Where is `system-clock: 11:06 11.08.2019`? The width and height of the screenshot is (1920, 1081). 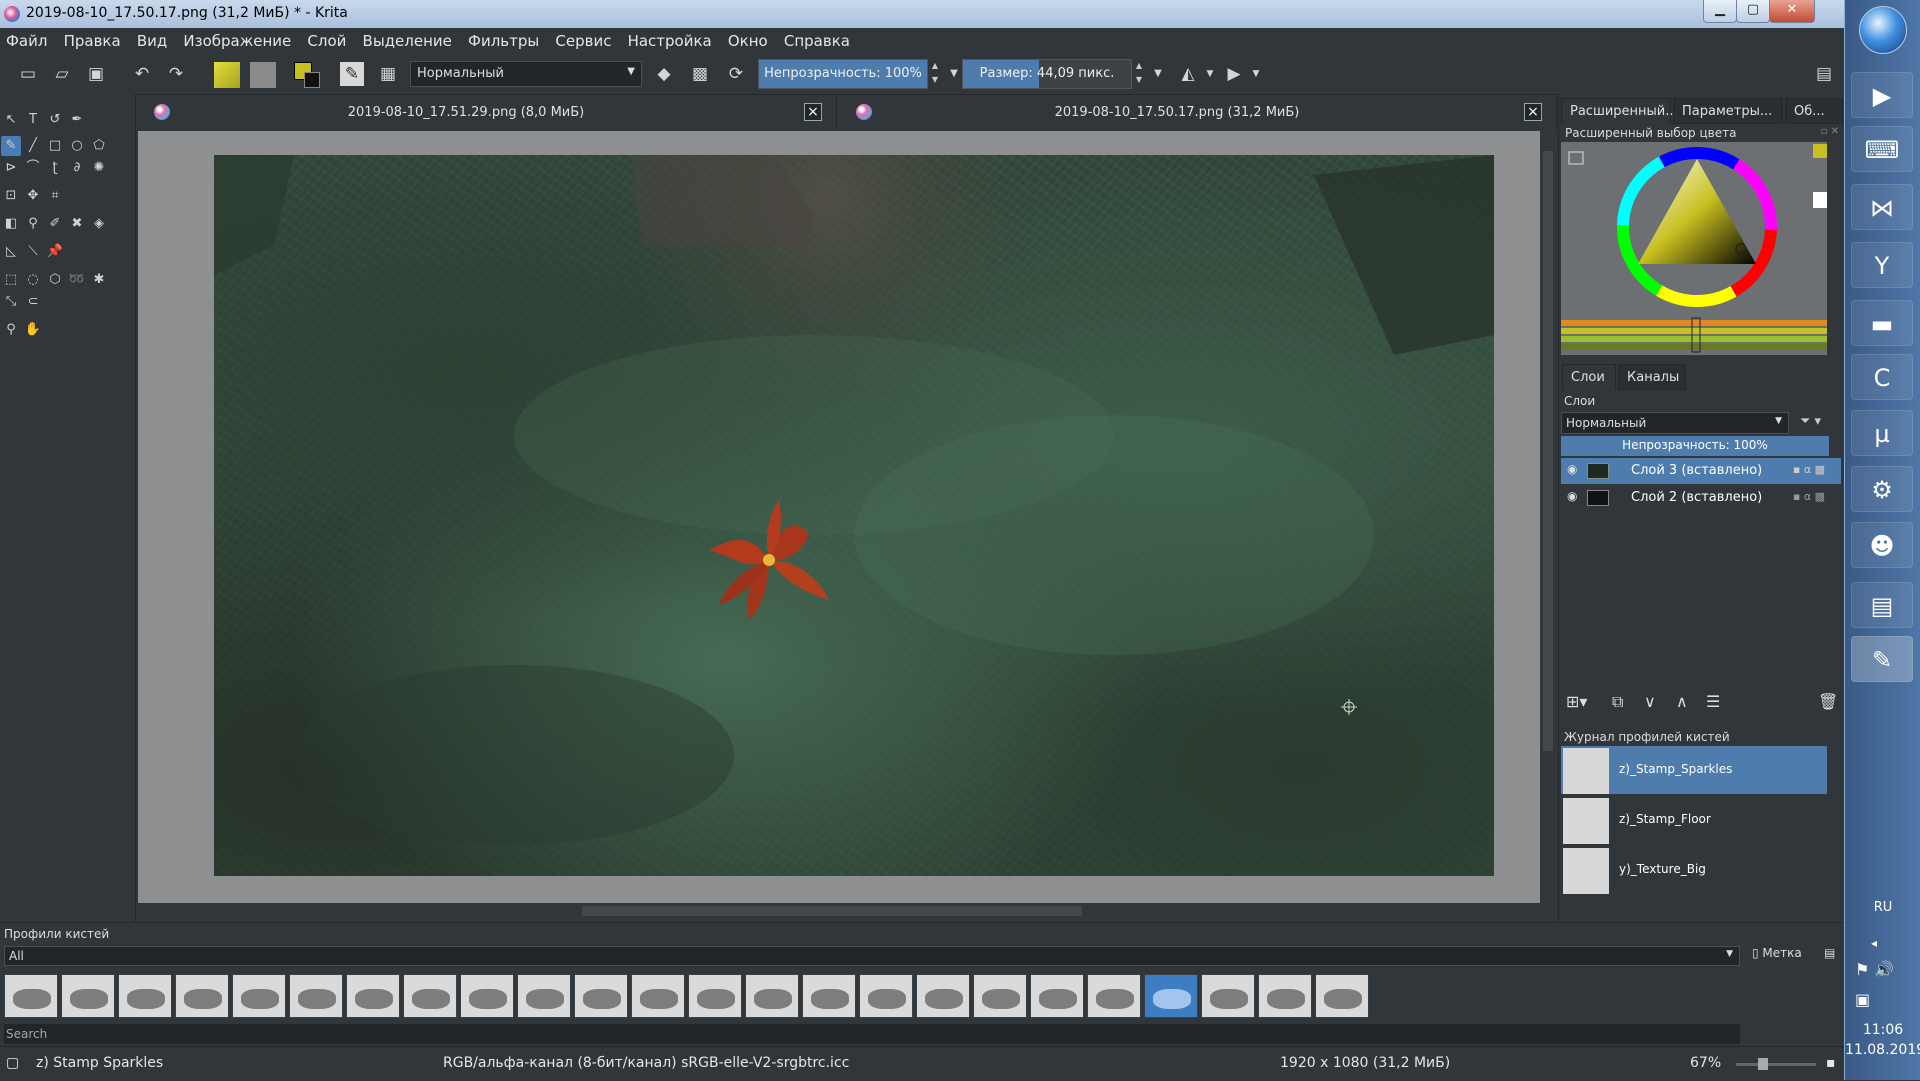 system-clock: 11:06 11.08.2019 is located at coordinates (1882, 1040).